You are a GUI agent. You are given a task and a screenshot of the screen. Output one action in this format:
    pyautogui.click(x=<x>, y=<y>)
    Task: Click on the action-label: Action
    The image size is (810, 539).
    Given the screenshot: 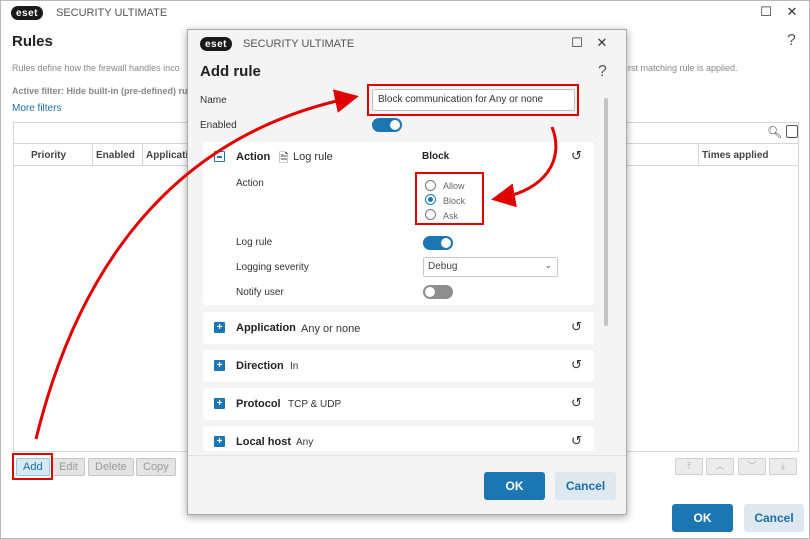 What is the action you would take?
    pyautogui.click(x=250, y=183)
    